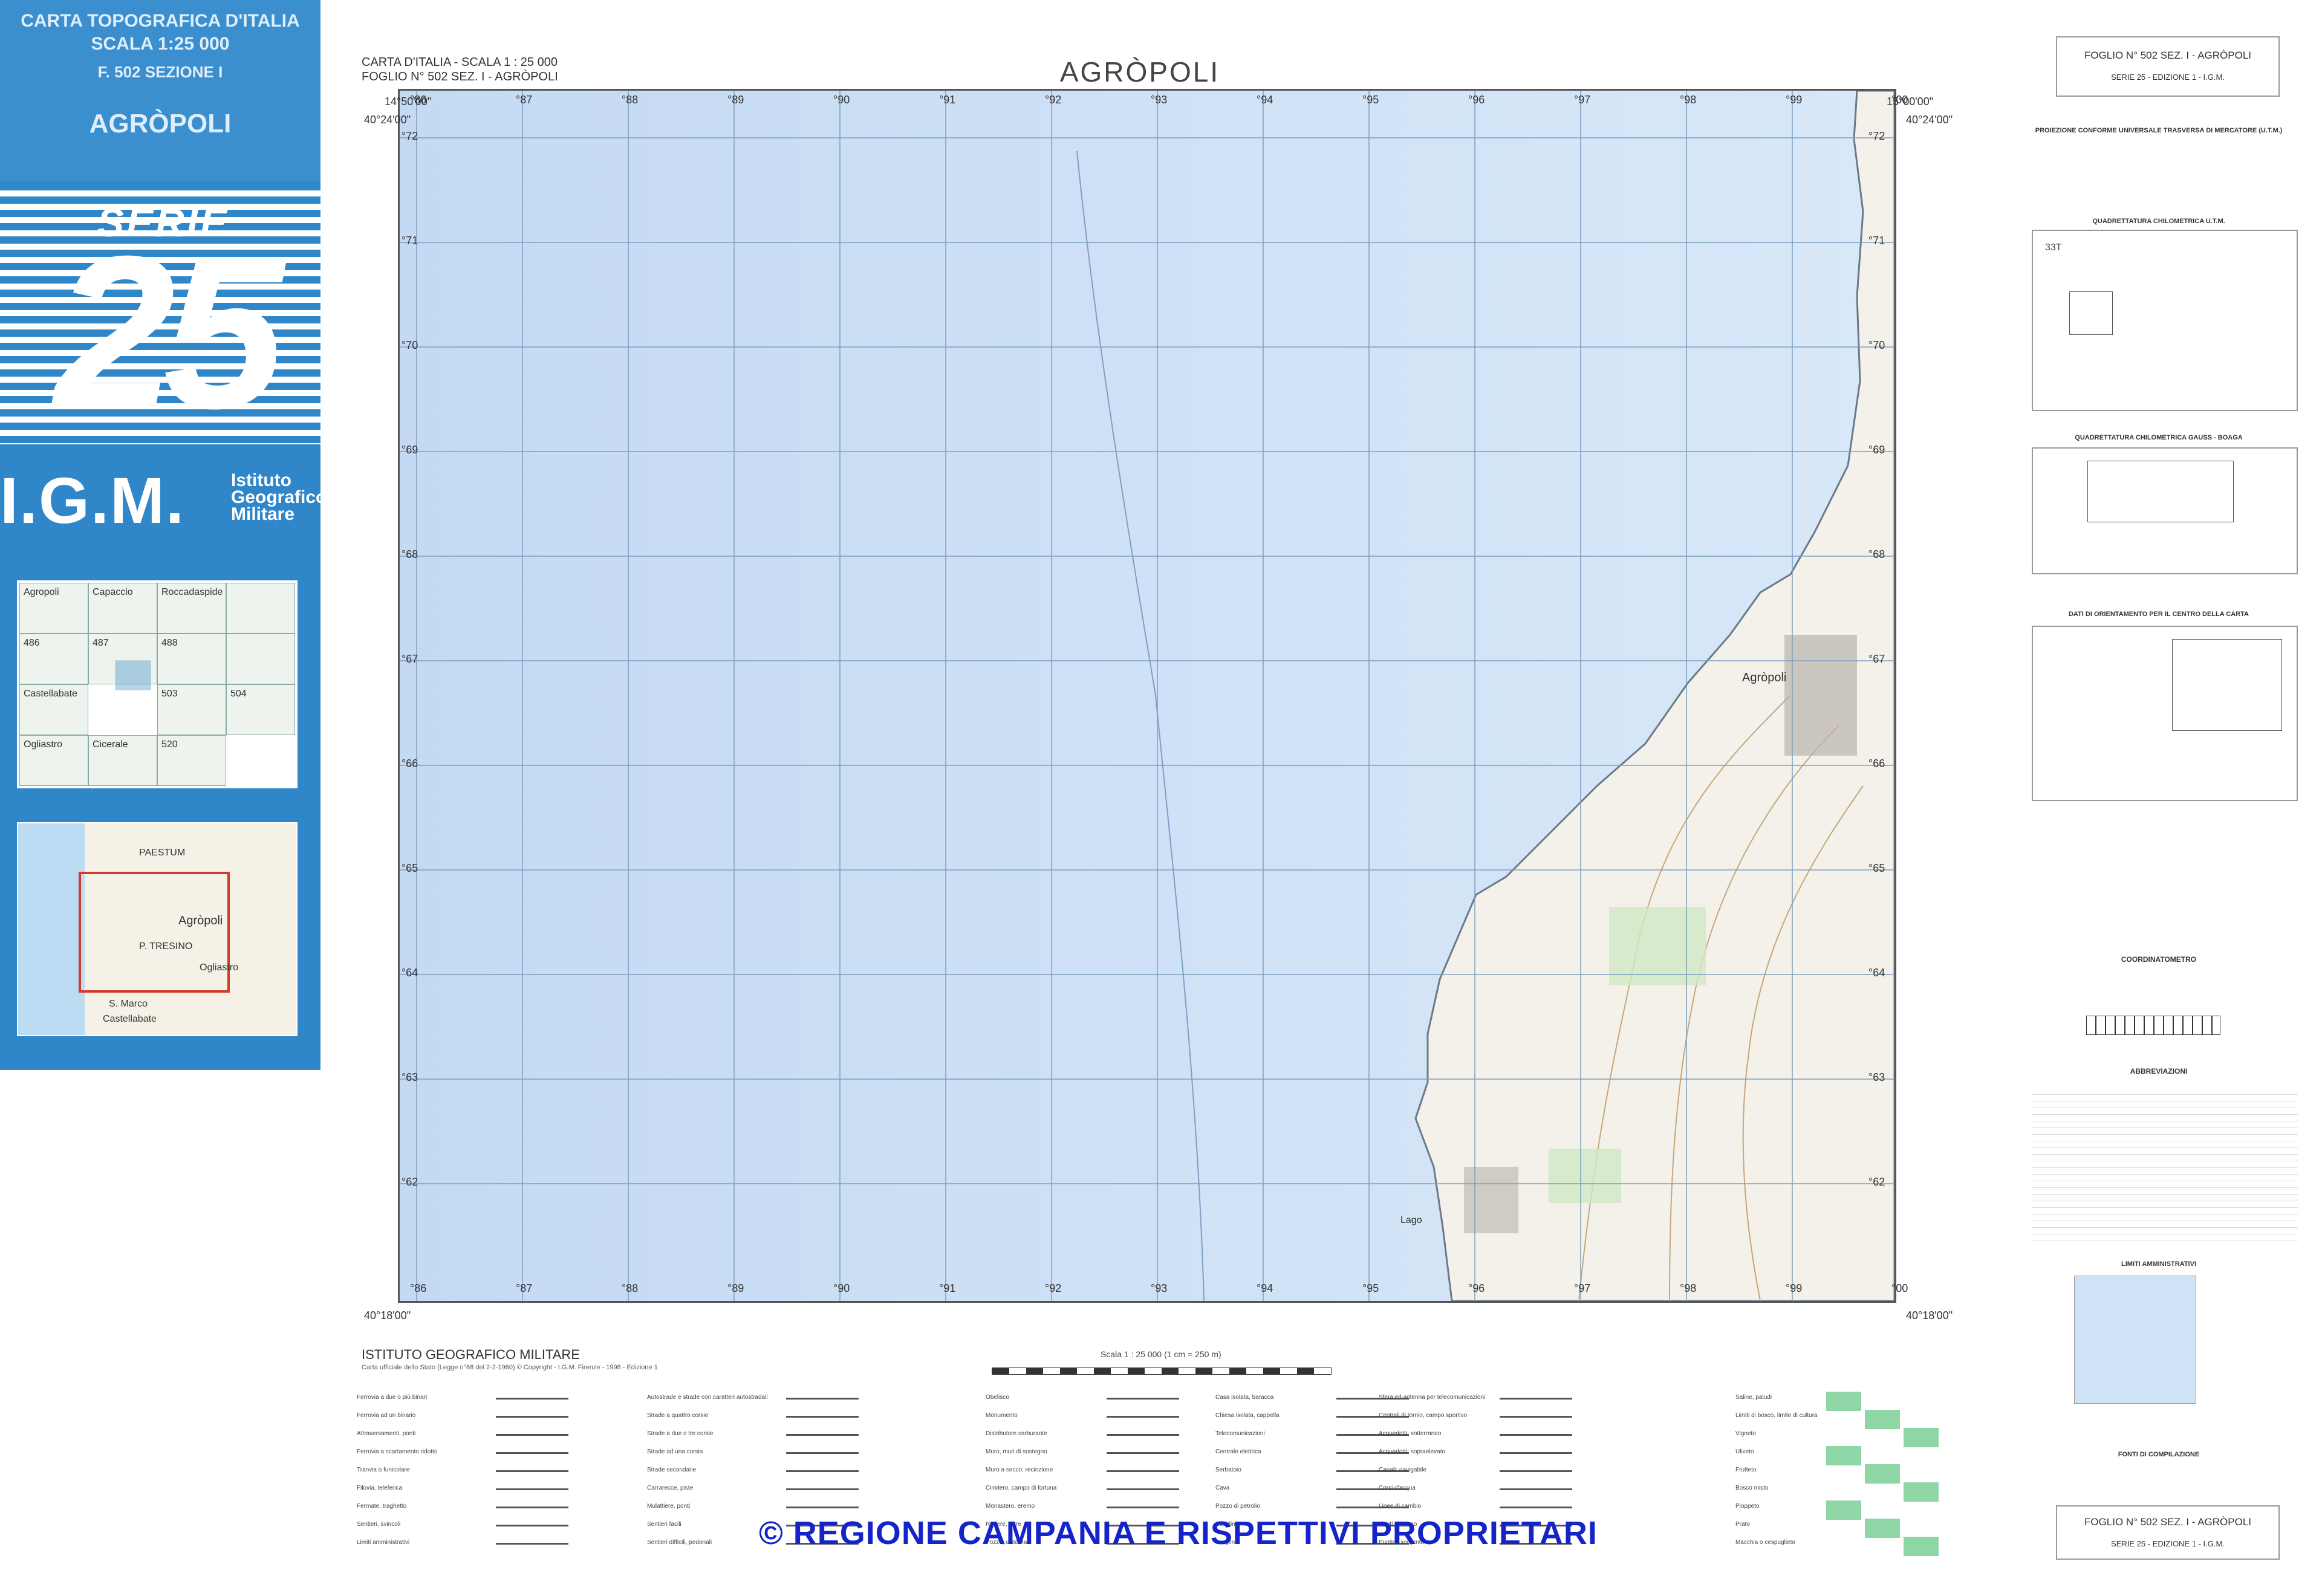  I want to click on cover-title-line4: AGRÒPOLI, so click(160, 123).